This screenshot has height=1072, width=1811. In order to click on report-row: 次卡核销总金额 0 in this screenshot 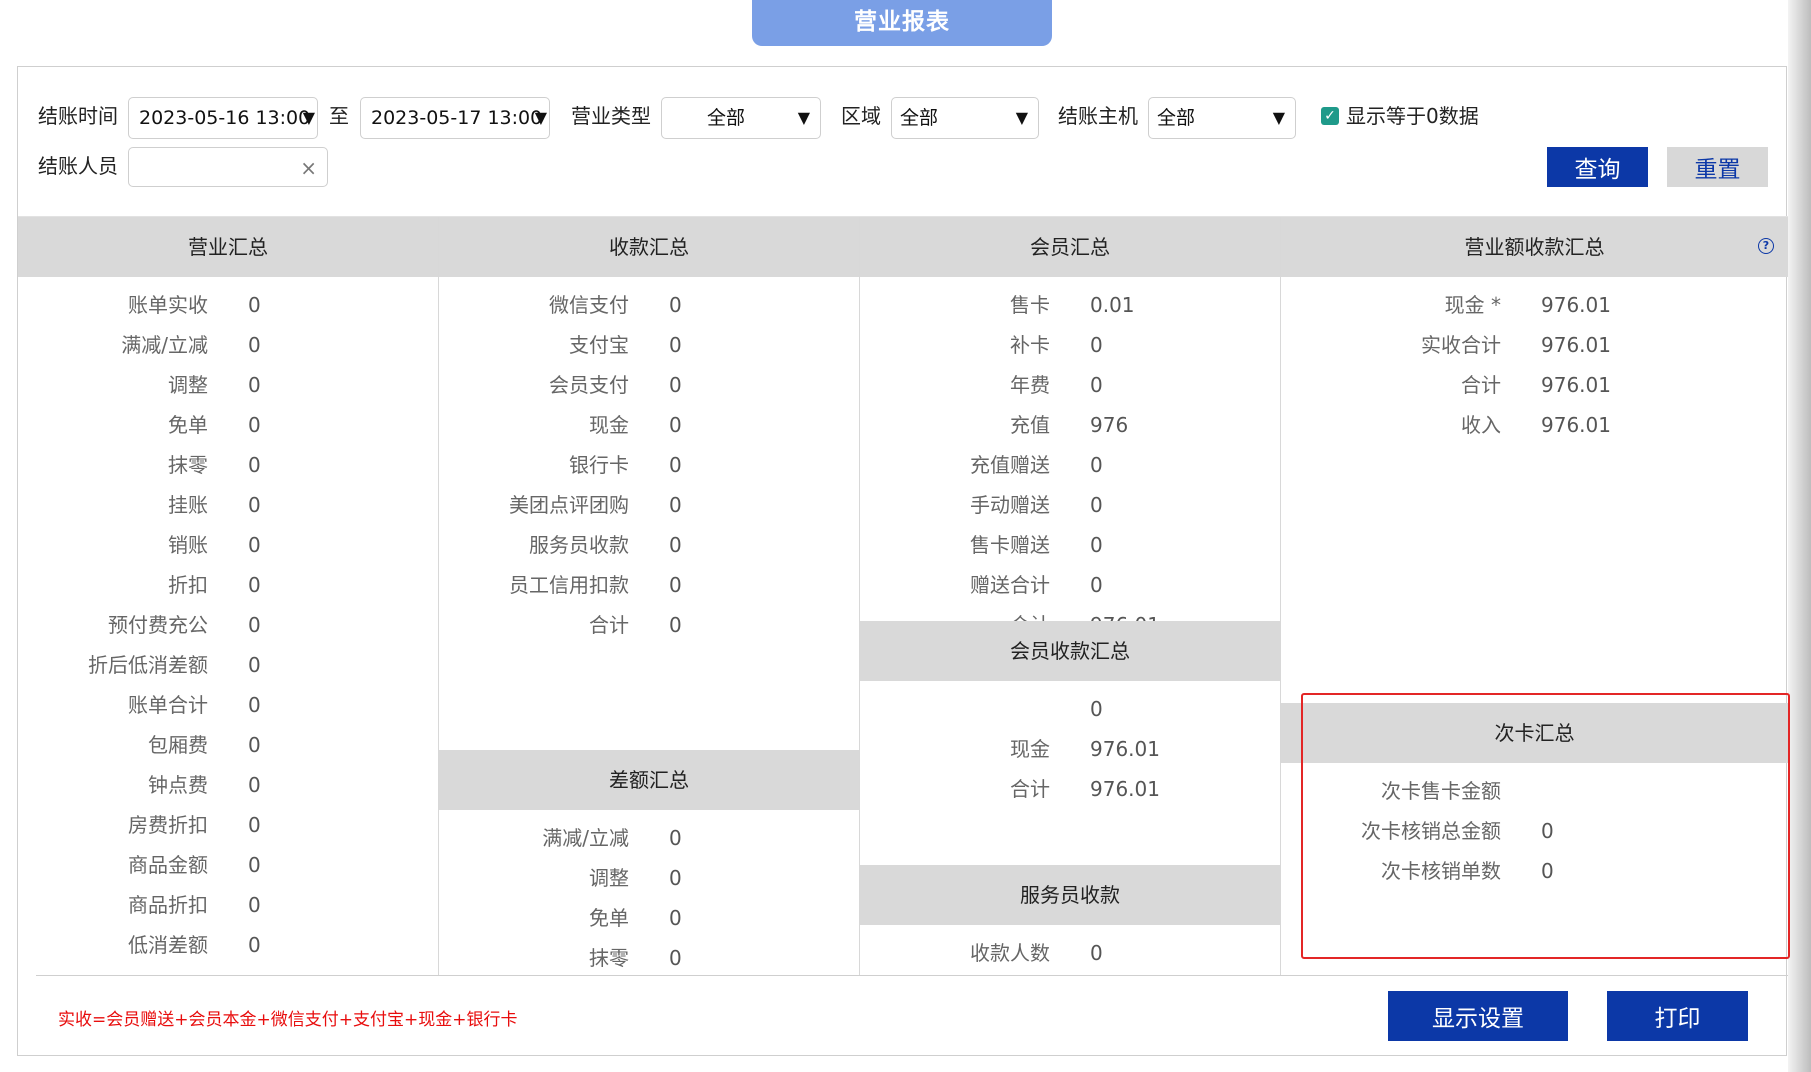, I will do `click(1534, 831)`.